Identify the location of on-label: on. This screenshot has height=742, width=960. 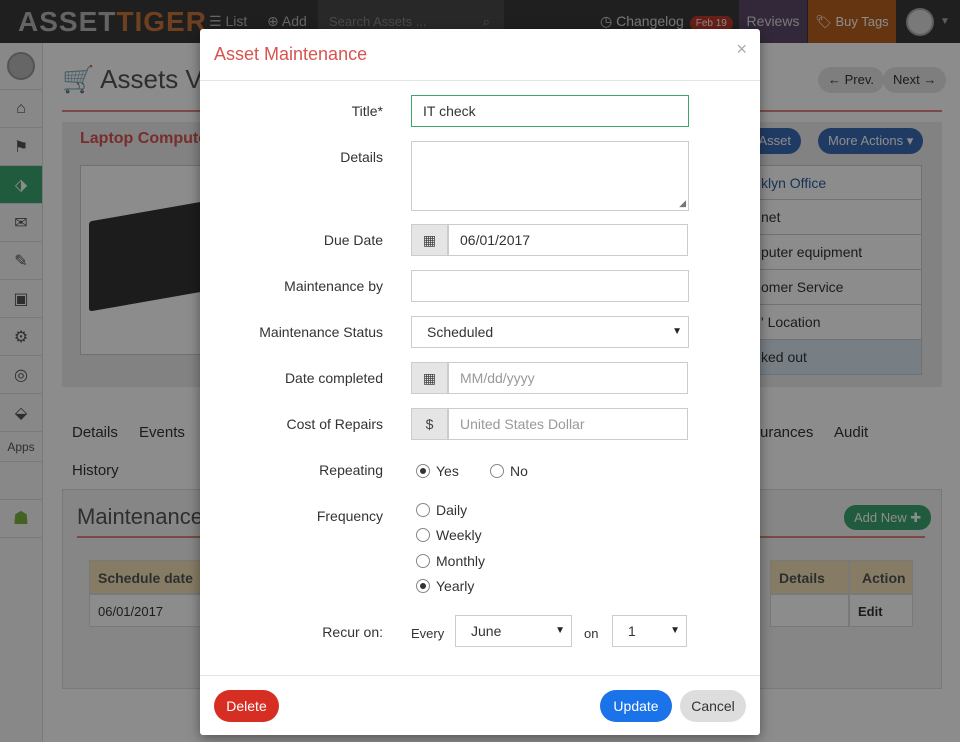
(591, 633).